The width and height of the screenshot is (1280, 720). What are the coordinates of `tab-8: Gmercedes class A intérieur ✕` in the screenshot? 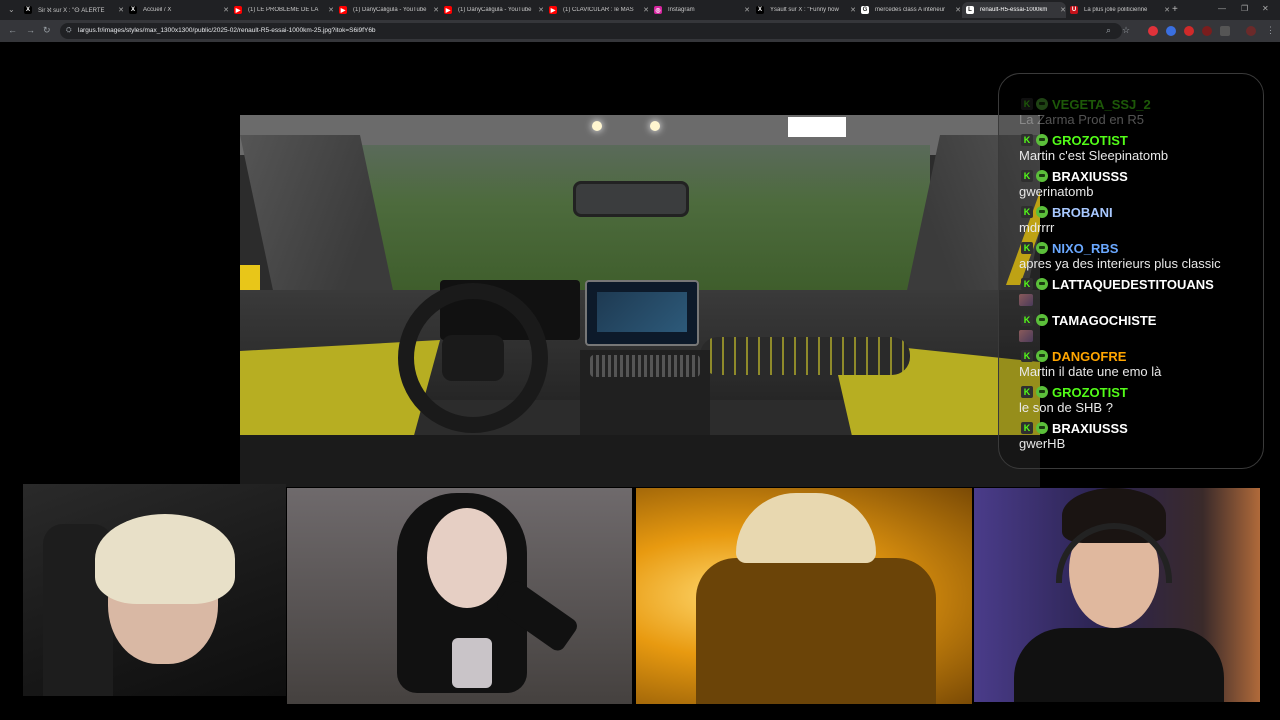 It's located at (909, 10).